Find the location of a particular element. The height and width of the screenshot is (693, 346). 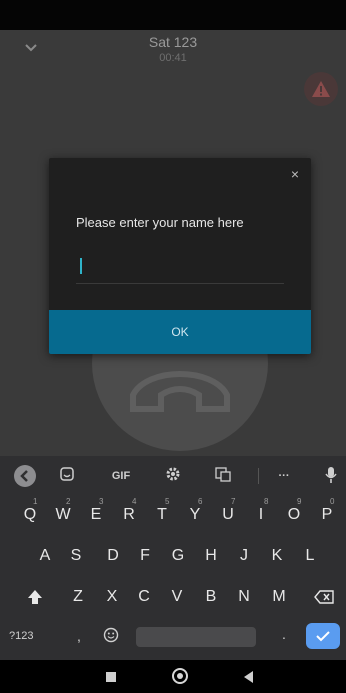

key-s: S is located at coordinates (76, 556).